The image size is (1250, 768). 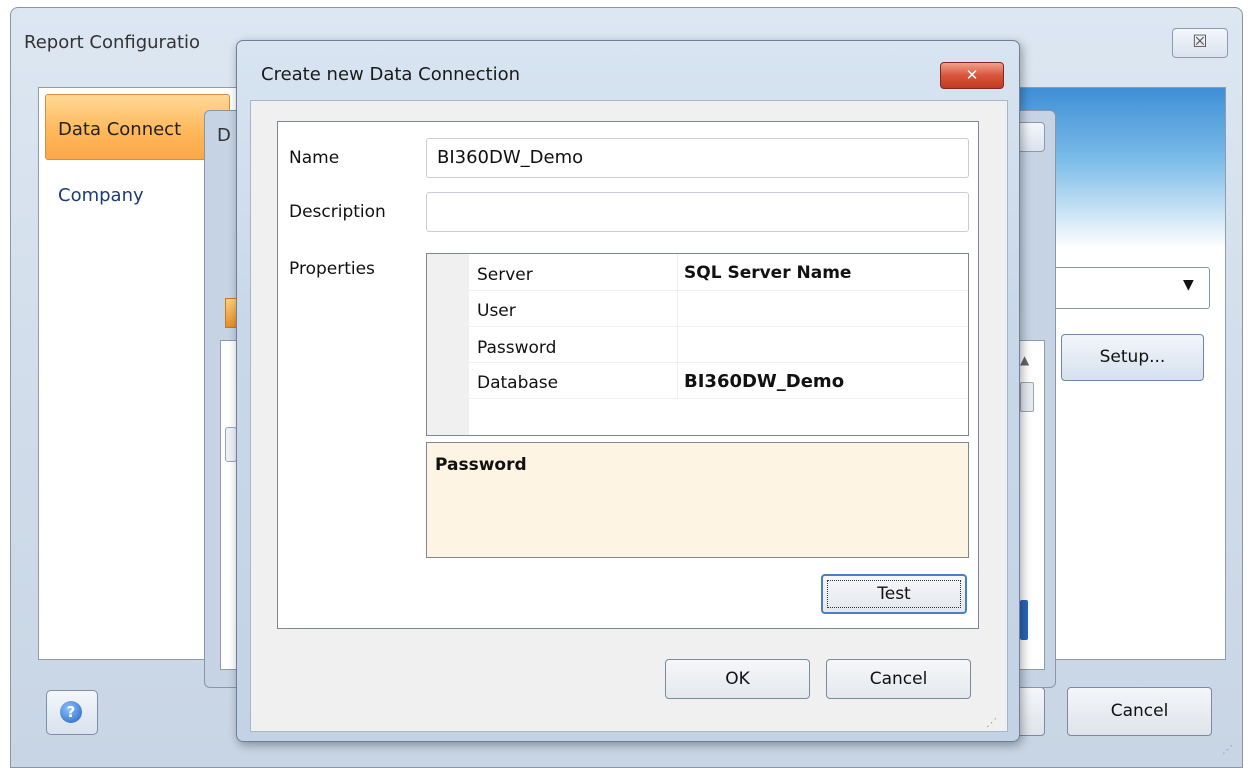 I want to click on property-row-user, so click(x=718, y=308).